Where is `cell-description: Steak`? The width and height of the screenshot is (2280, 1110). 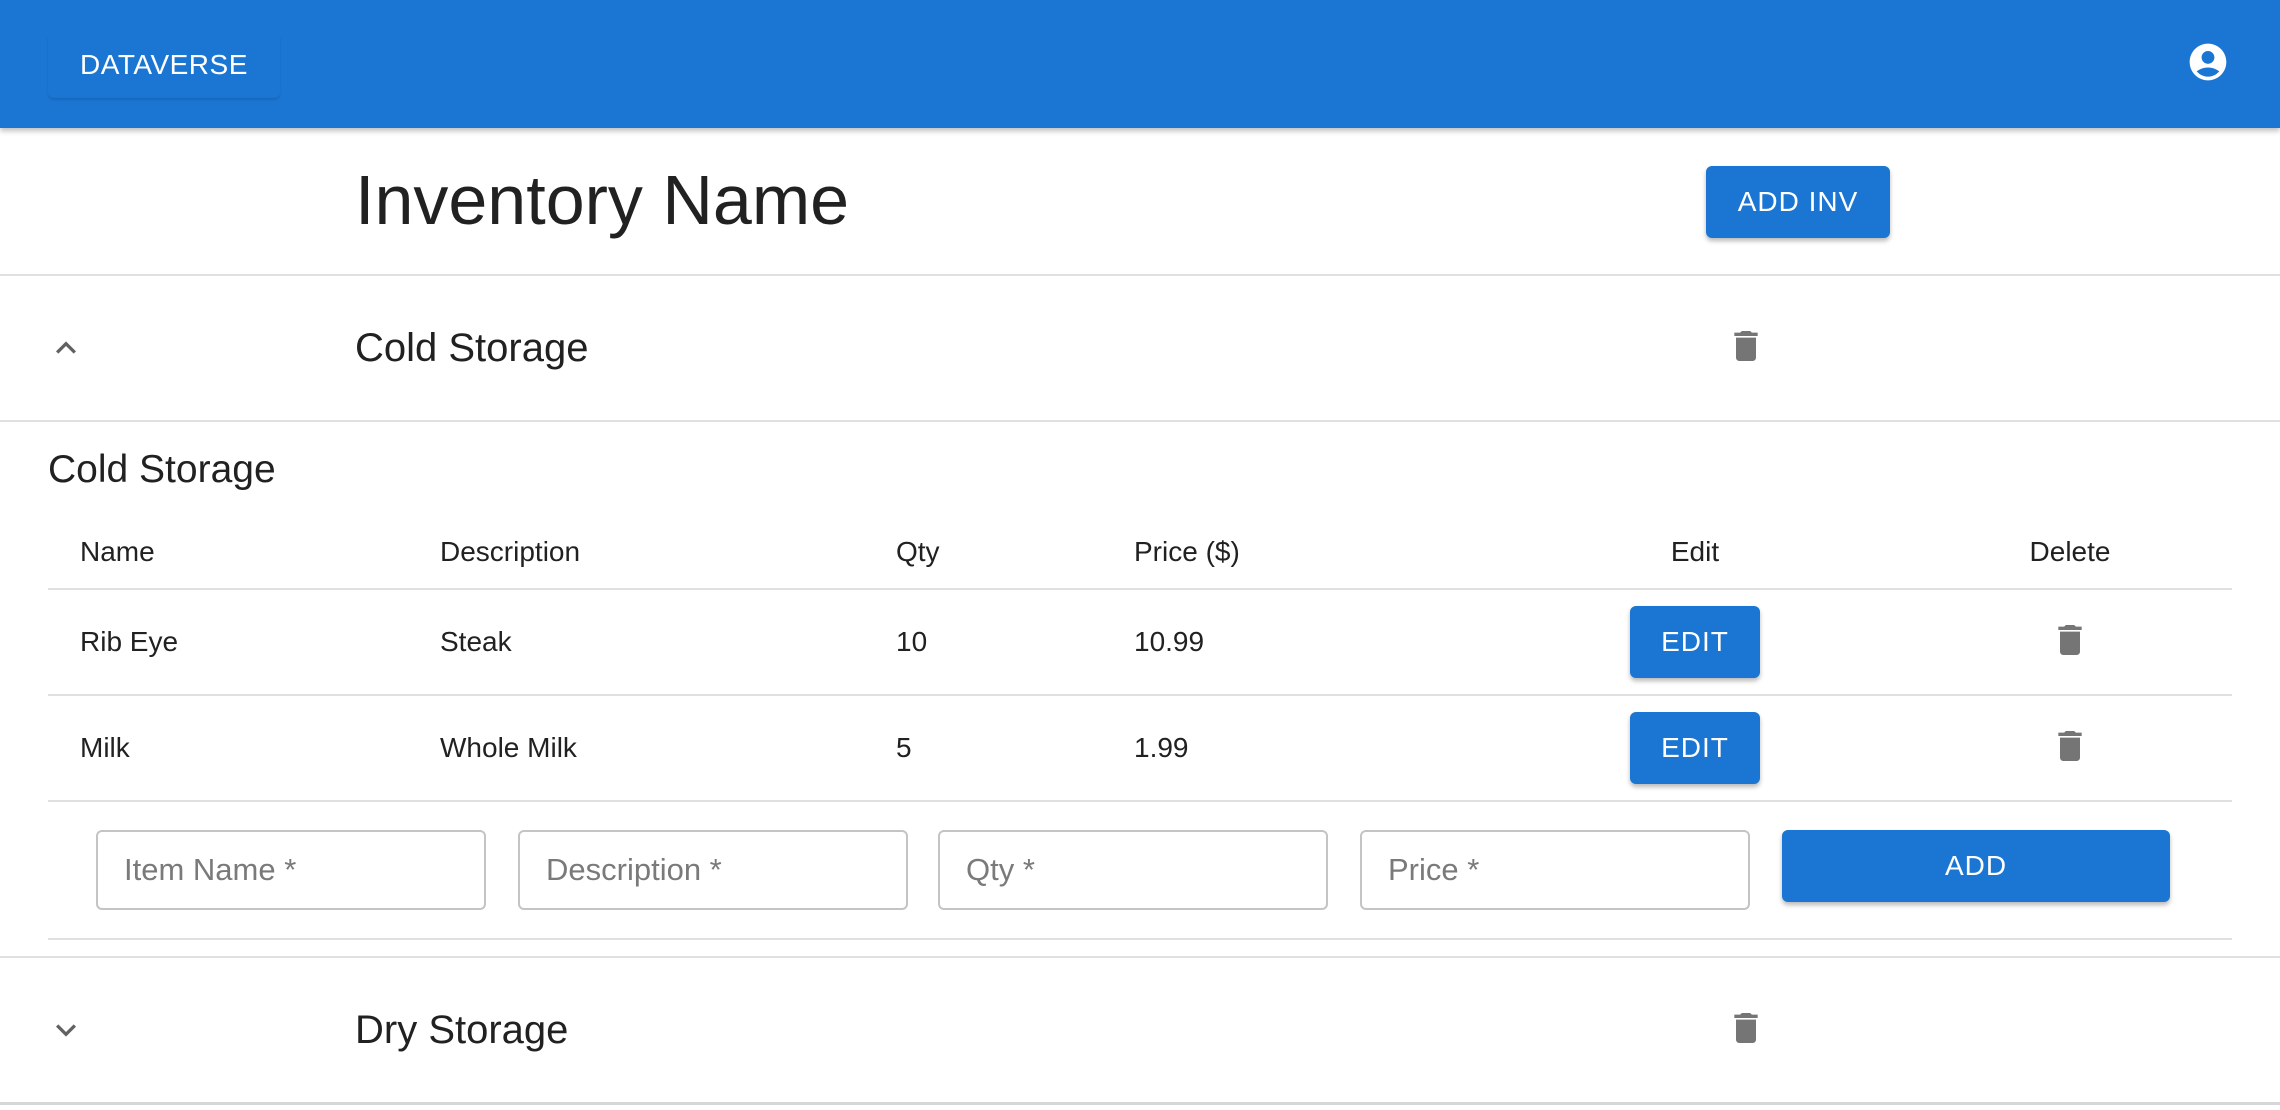
cell-description: Steak is located at coordinates (476, 641).